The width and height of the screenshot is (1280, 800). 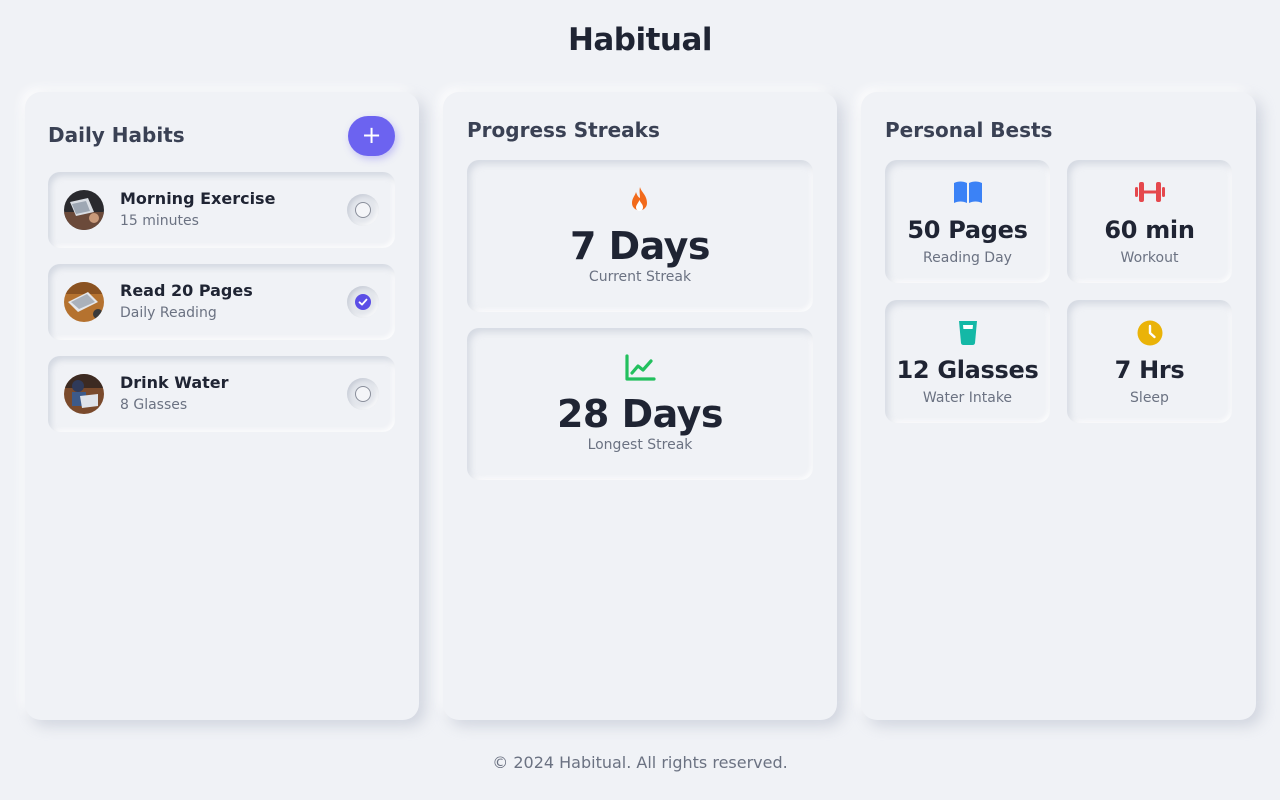 What do you see at coordinates (640, 445) in the screenshot?
I see `longest-streak-label: Longest Streak` at bounding box center [640, 445].